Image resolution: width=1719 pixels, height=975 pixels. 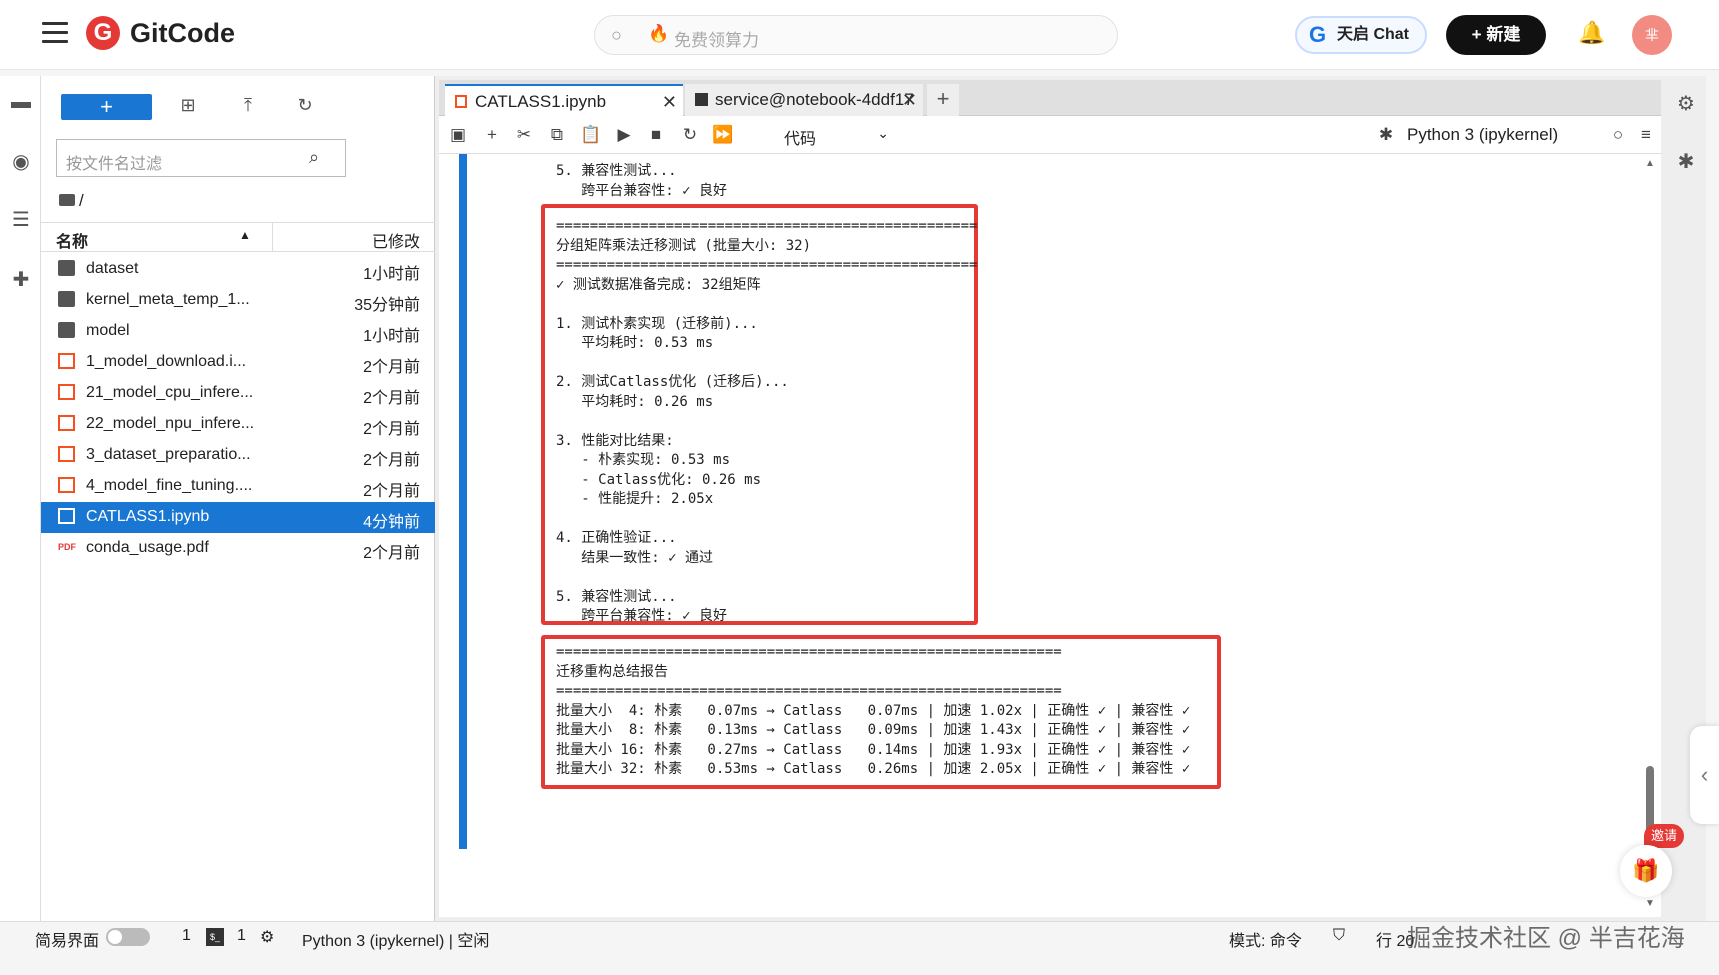 I want to click on terminal-count: 1, so click(x=241, y=936).